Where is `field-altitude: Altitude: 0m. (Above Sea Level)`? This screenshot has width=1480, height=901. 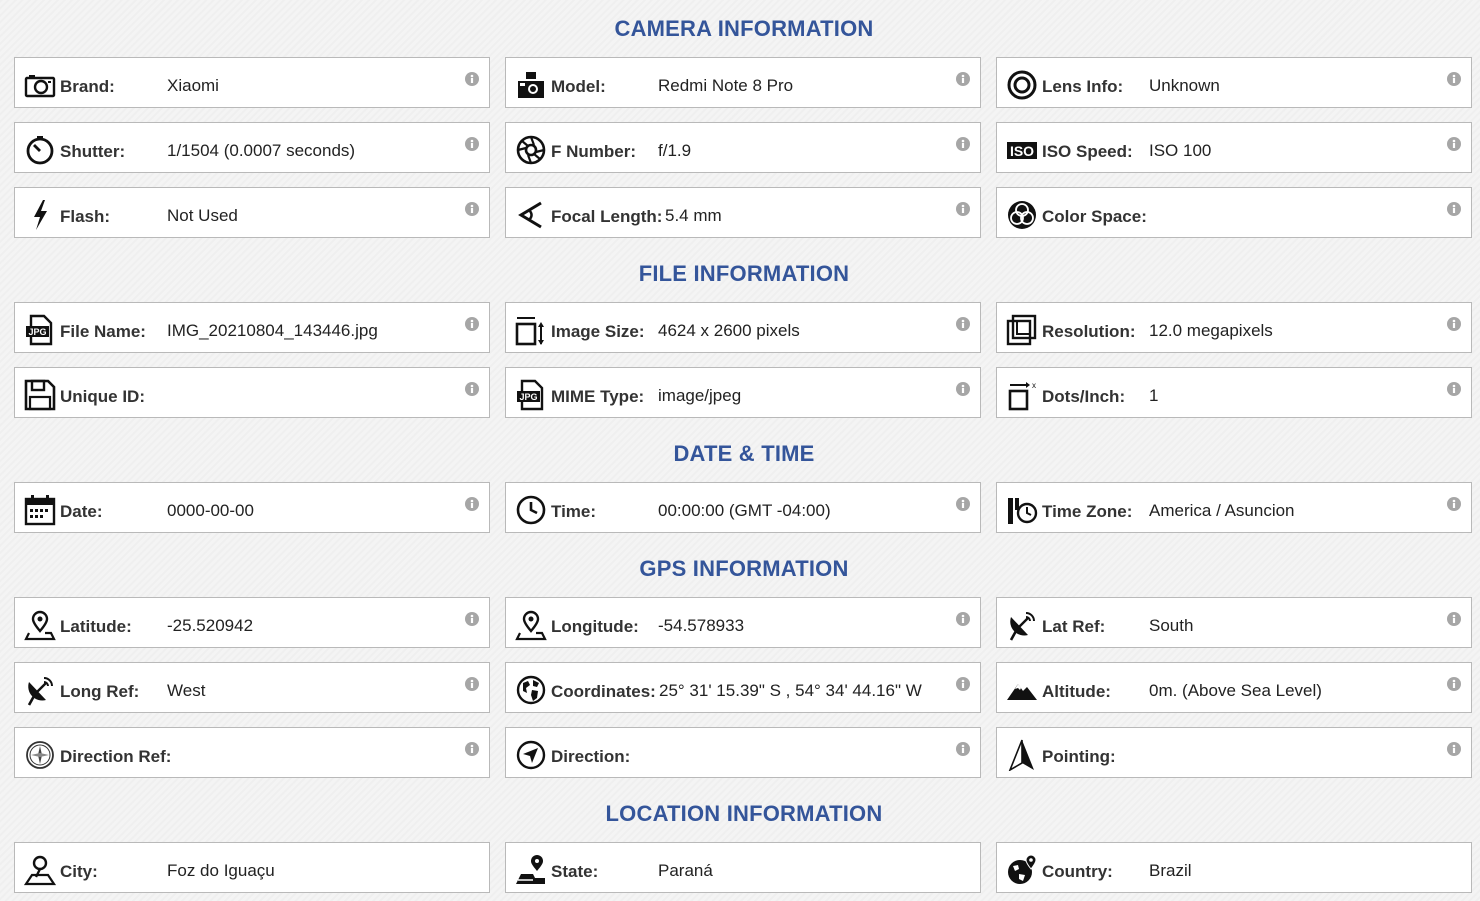 field-altitude: Altitude: 0m. (Above Sea Level) is located at coordinates (1234, 687).